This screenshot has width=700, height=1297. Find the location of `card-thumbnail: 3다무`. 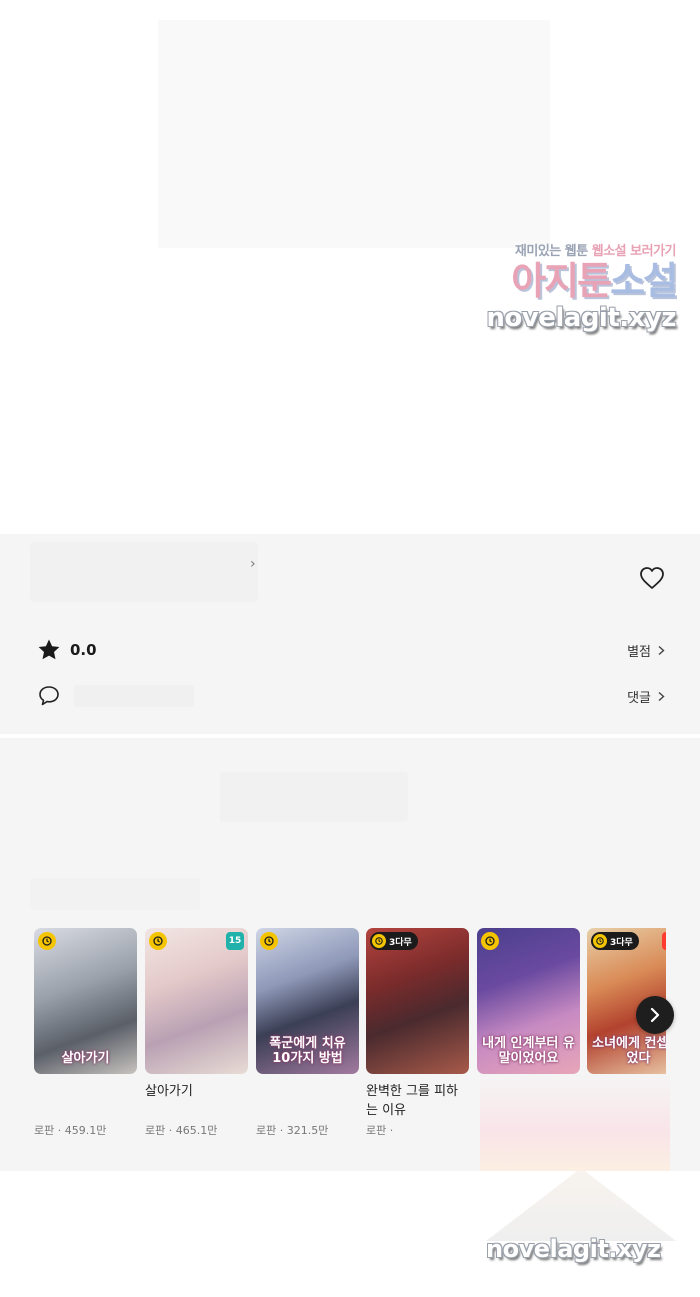

card-thumbnail: 3다무 is located at coordinates (417, 1001).